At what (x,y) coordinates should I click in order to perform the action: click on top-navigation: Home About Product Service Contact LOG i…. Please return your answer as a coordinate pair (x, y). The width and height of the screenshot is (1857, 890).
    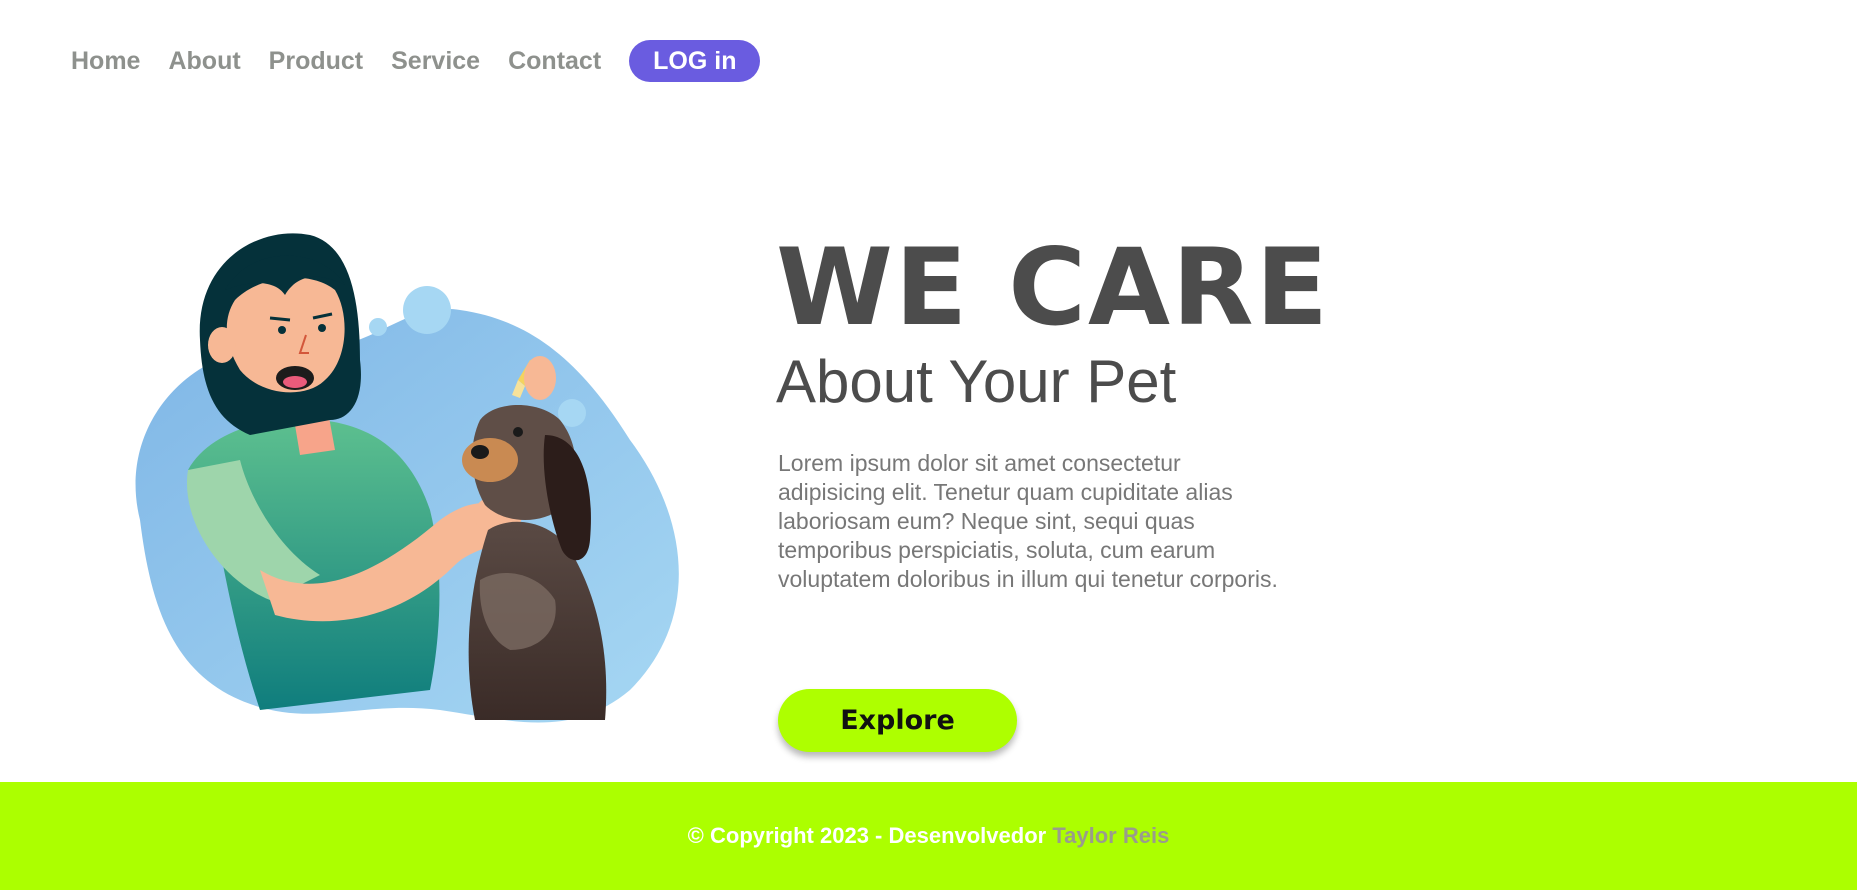
    Looking at the image, I should click on (416, 61).